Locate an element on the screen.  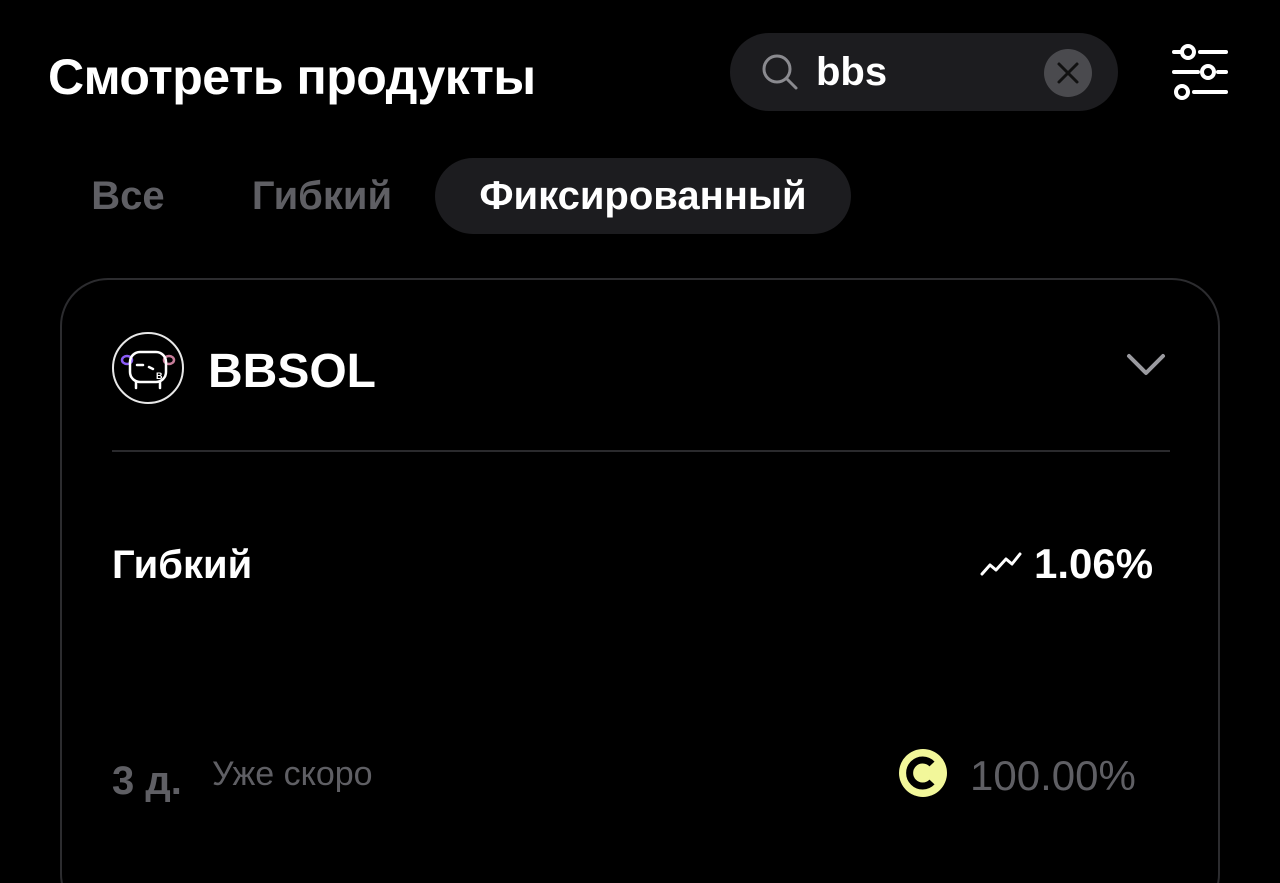
apr-value: 1.06% is located at coordinates (1094, 563).